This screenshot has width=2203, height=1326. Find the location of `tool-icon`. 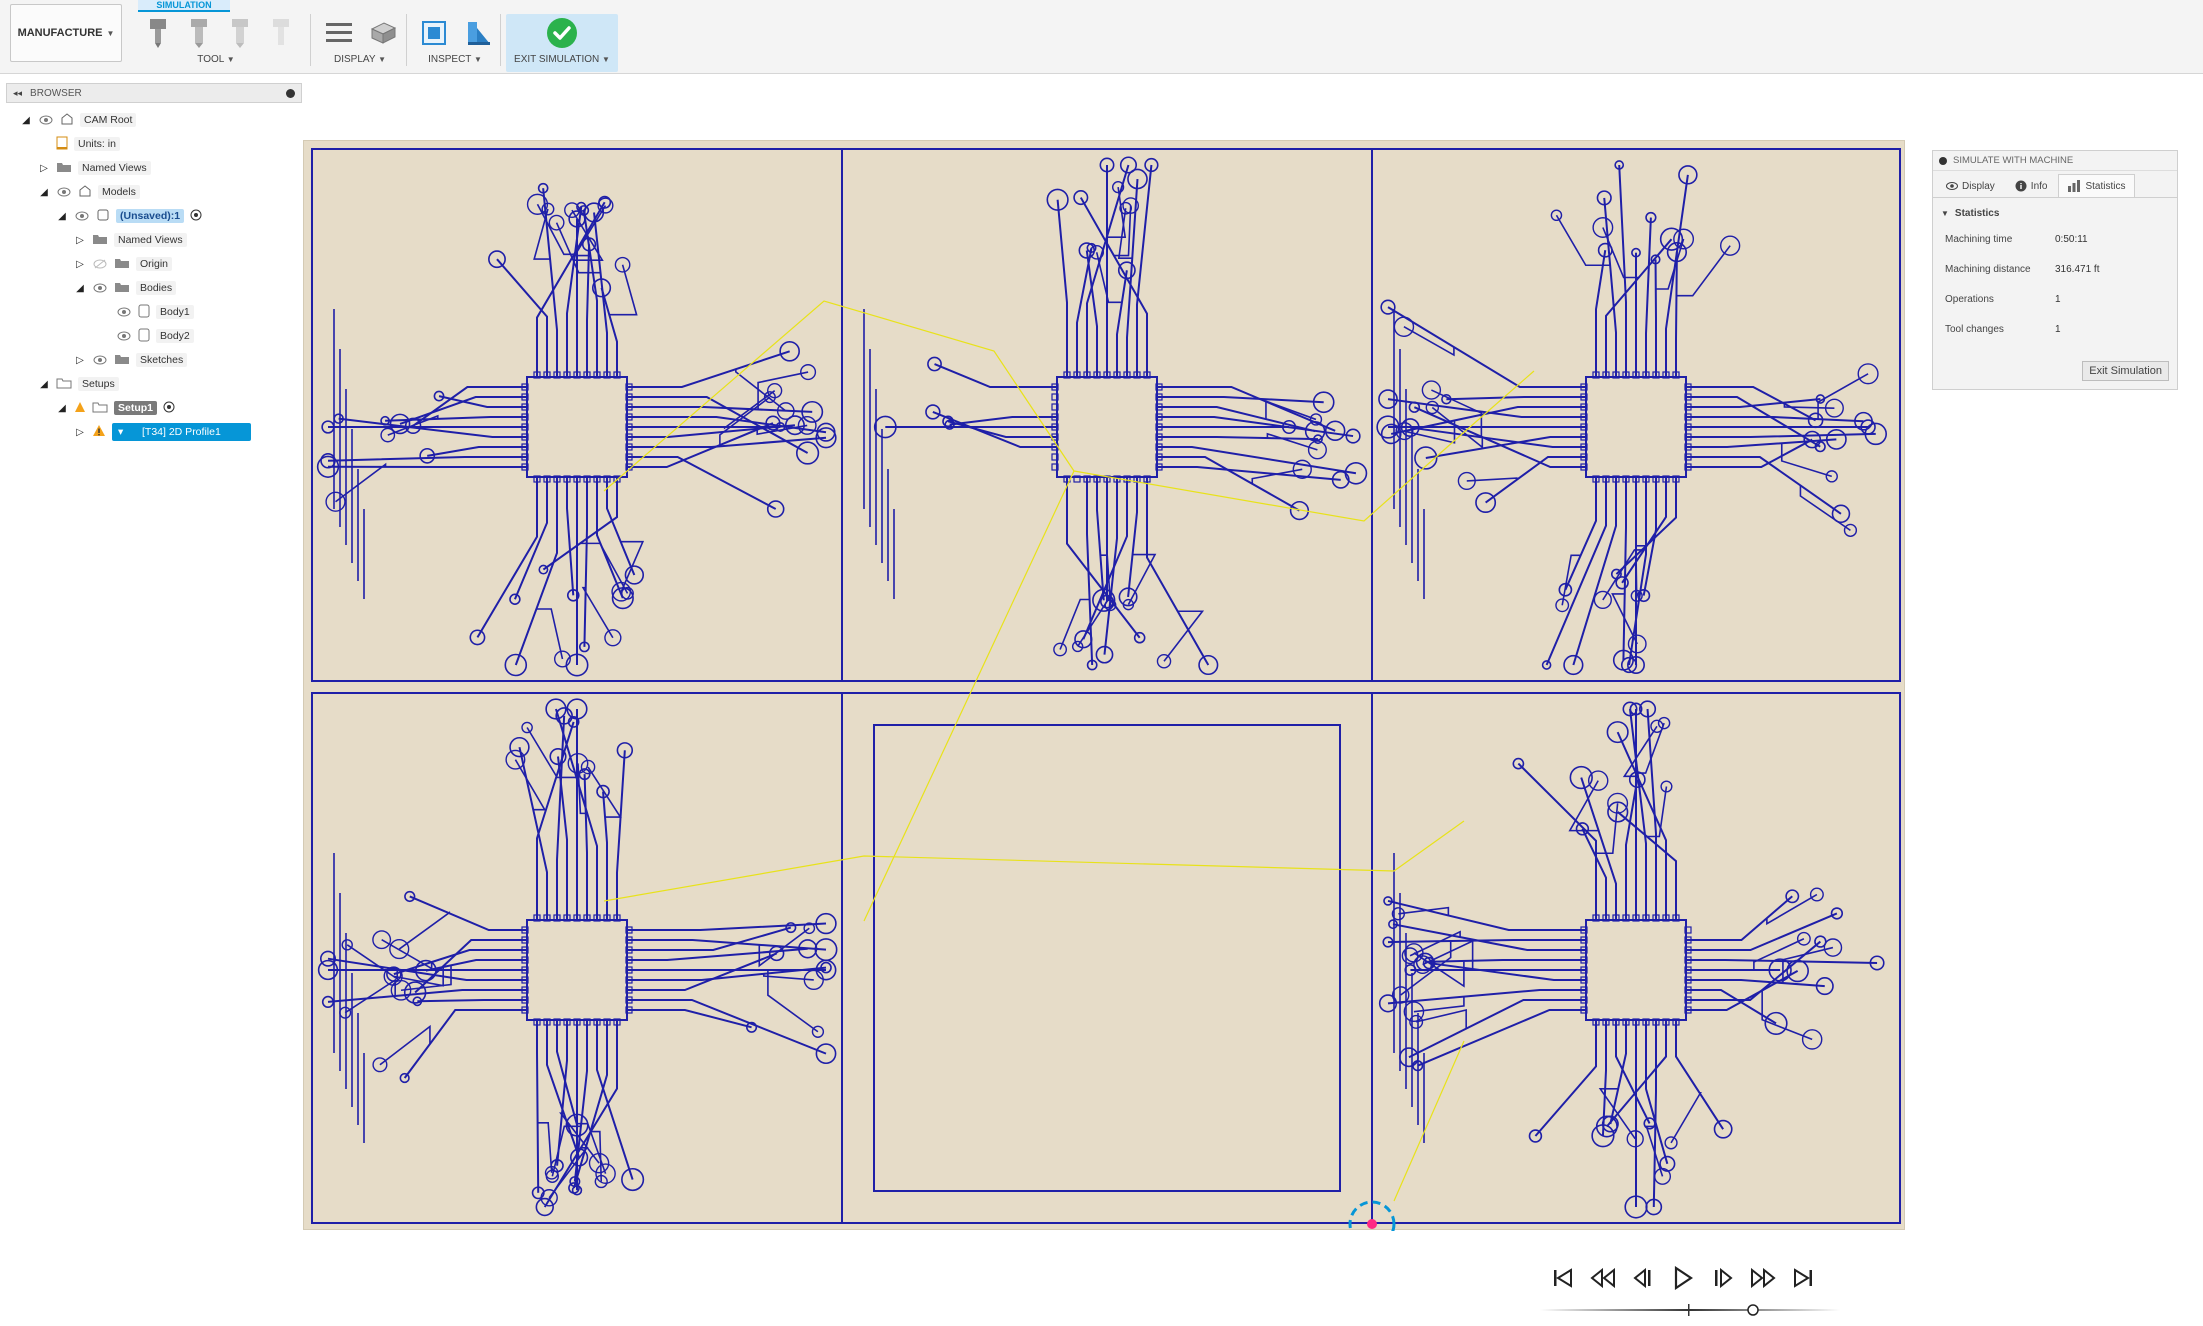

tool-icon is located at coordinates (157, 33).